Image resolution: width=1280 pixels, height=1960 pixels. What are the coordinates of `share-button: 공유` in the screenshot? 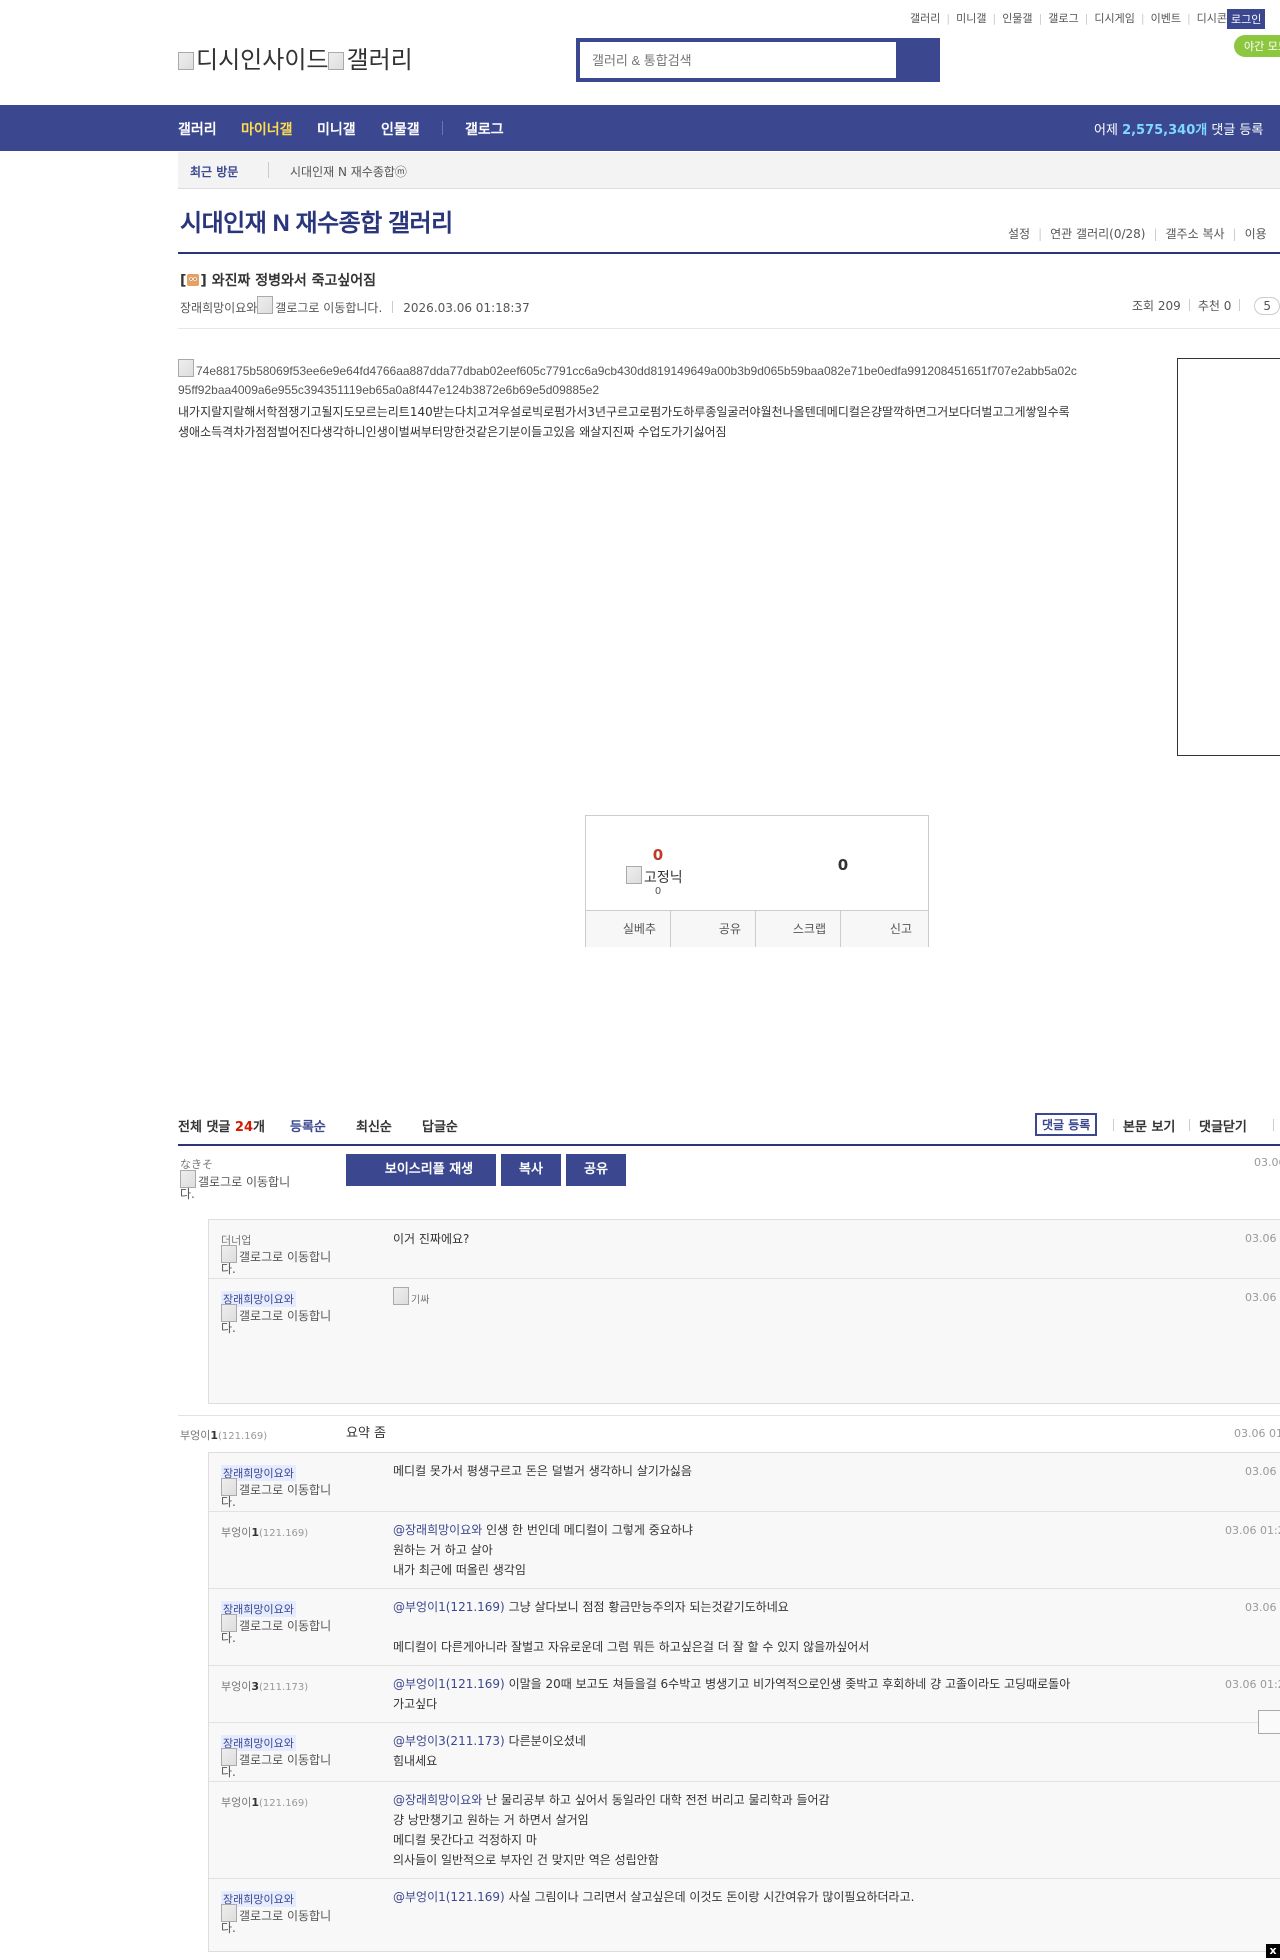 It's located at (713, 929).